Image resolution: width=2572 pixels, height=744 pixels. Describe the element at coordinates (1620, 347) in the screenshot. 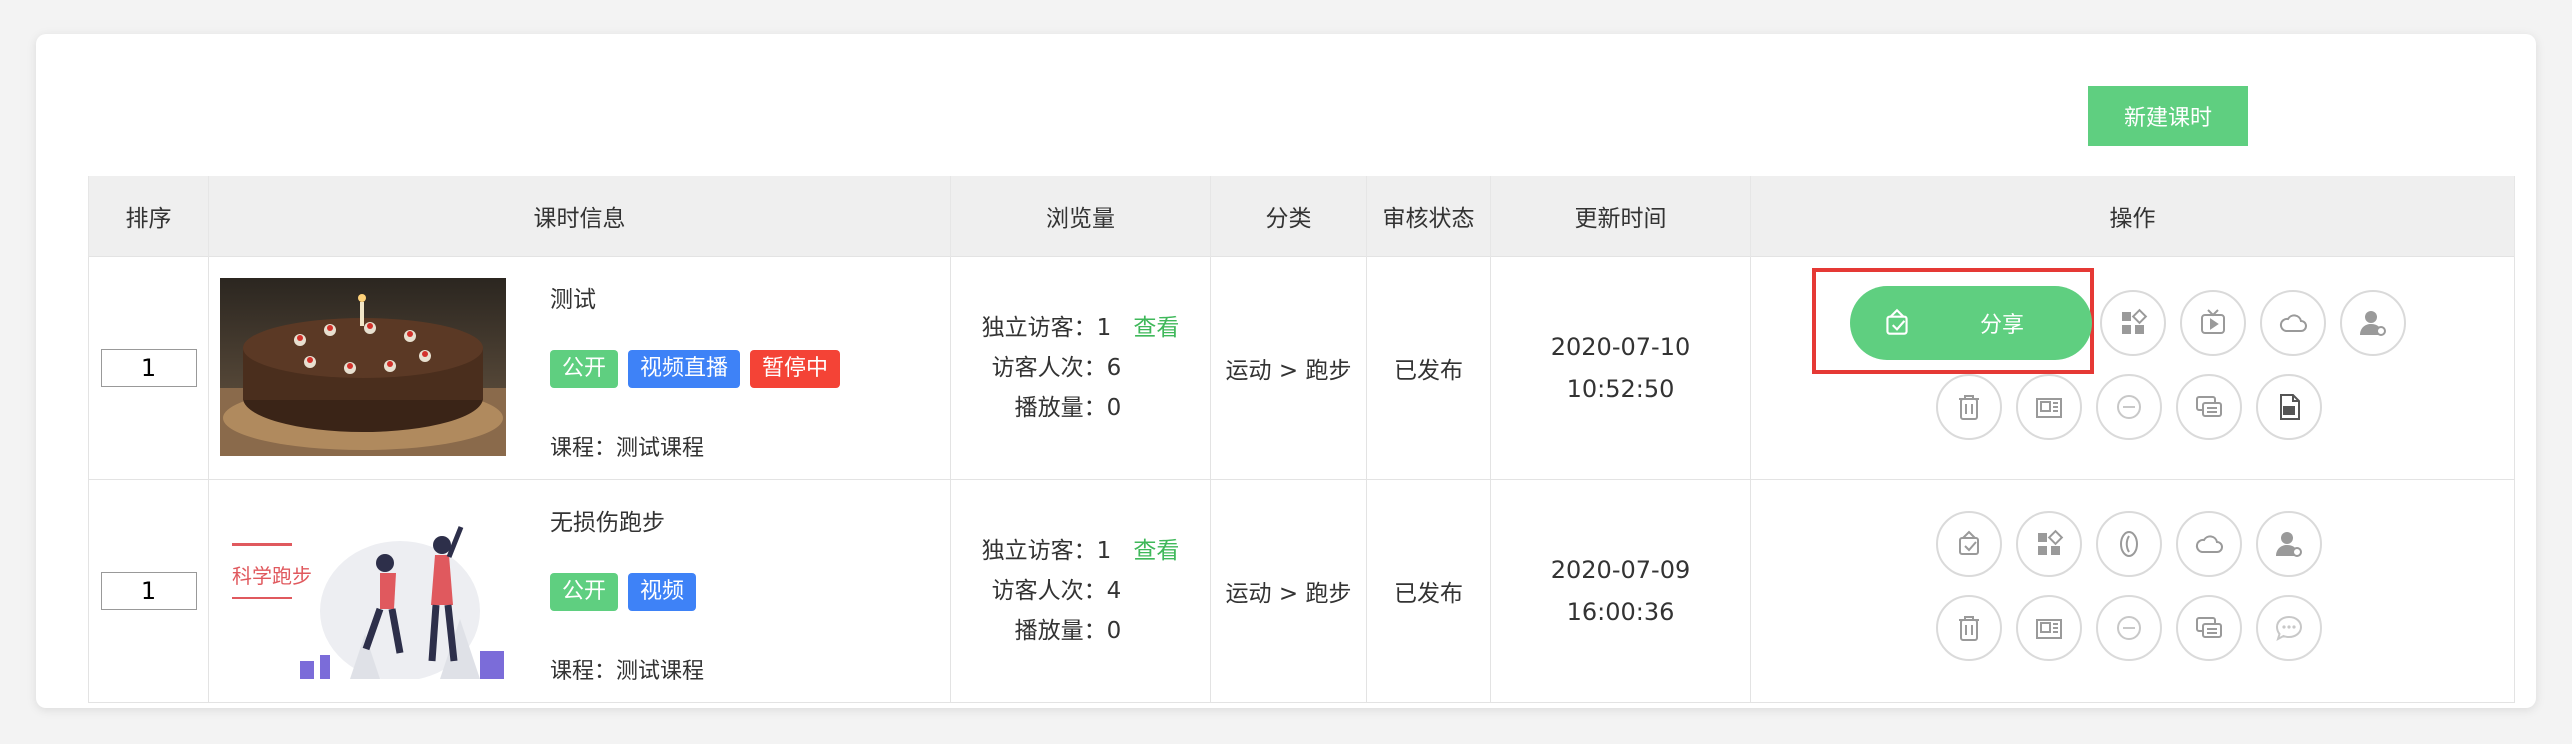

I see `updated-date: 2020-07-10` at that location.